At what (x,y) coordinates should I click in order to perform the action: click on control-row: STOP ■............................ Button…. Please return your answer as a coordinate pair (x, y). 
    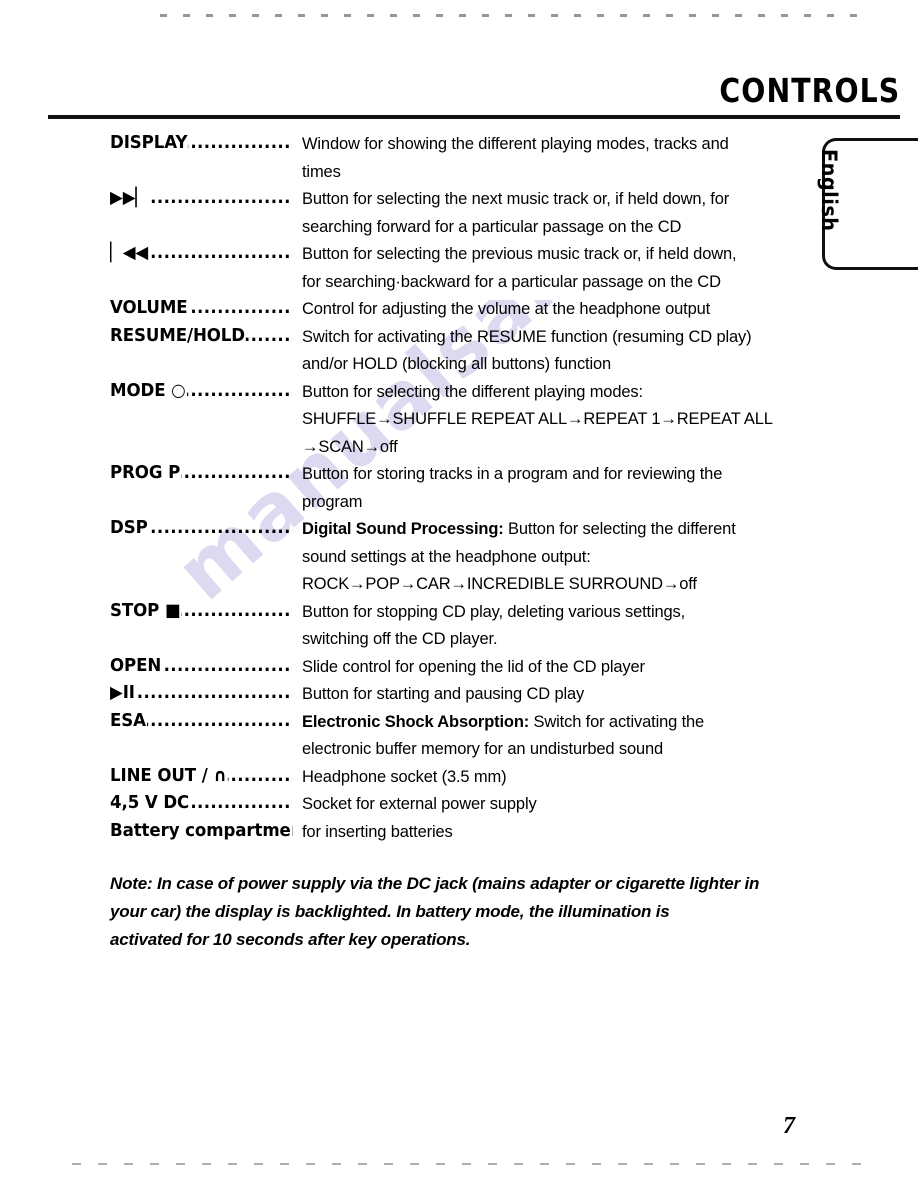
    Looking at the image, I should click on (460, 625).